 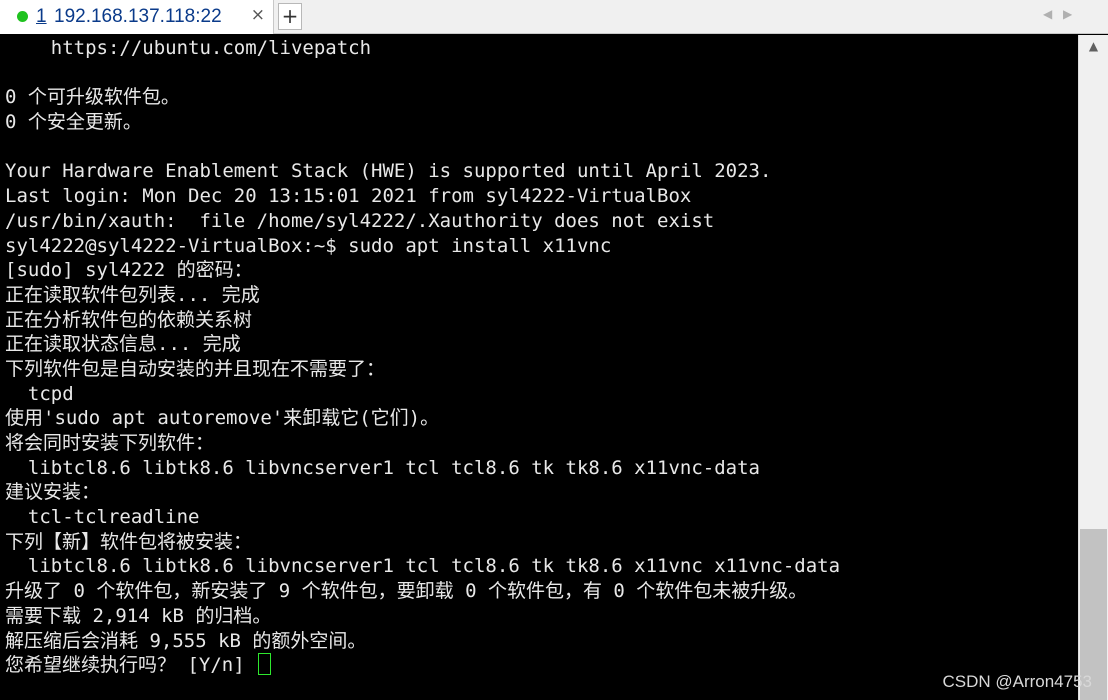 I want to click on new-tab-button: +, so click(x=290, y=16).